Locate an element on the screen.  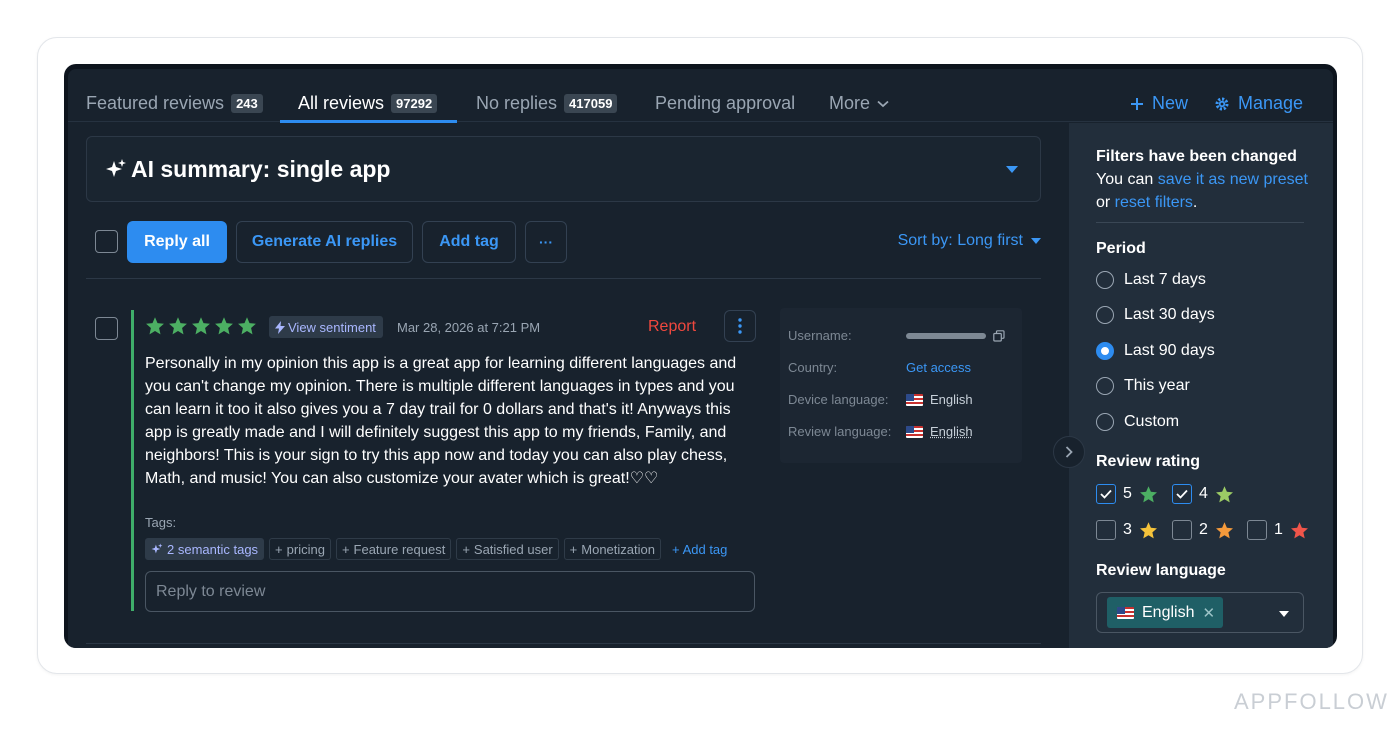
chevron-right-icon is located at coordinates (1069, 452).